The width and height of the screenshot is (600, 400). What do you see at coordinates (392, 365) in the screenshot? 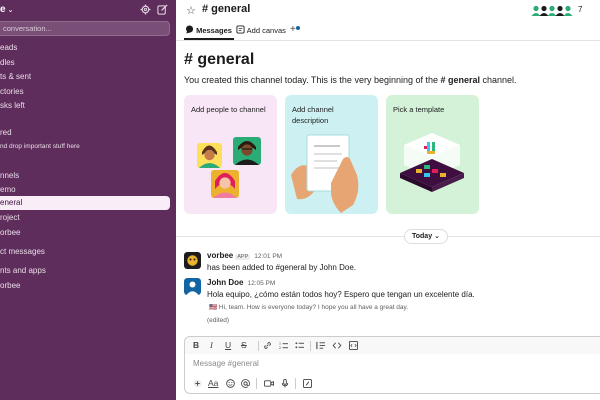
I see `message-composer: B I U S 12 Message #general Aa` at bounding box center [392, 365].